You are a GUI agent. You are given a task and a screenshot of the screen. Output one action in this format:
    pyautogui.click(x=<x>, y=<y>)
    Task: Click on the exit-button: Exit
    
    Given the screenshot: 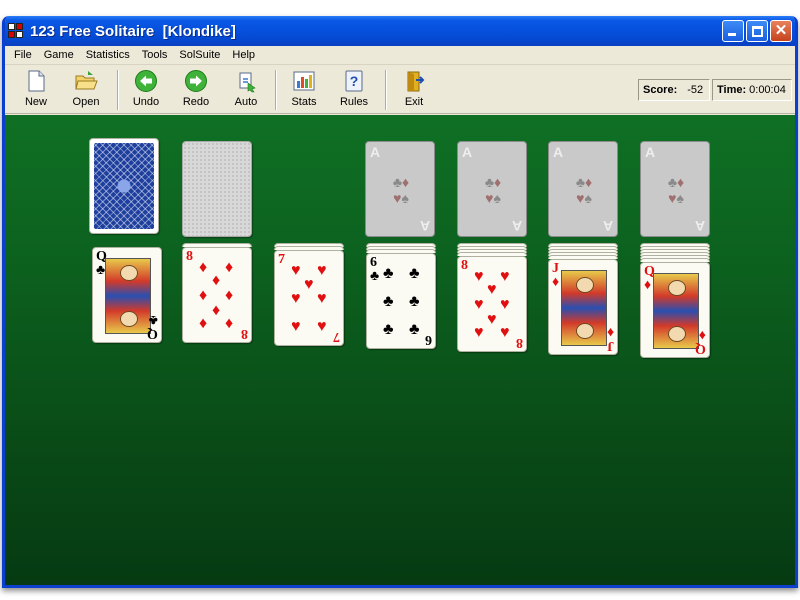 What is the action you would take?
    pyautogui.click(x=414, y=90)
    